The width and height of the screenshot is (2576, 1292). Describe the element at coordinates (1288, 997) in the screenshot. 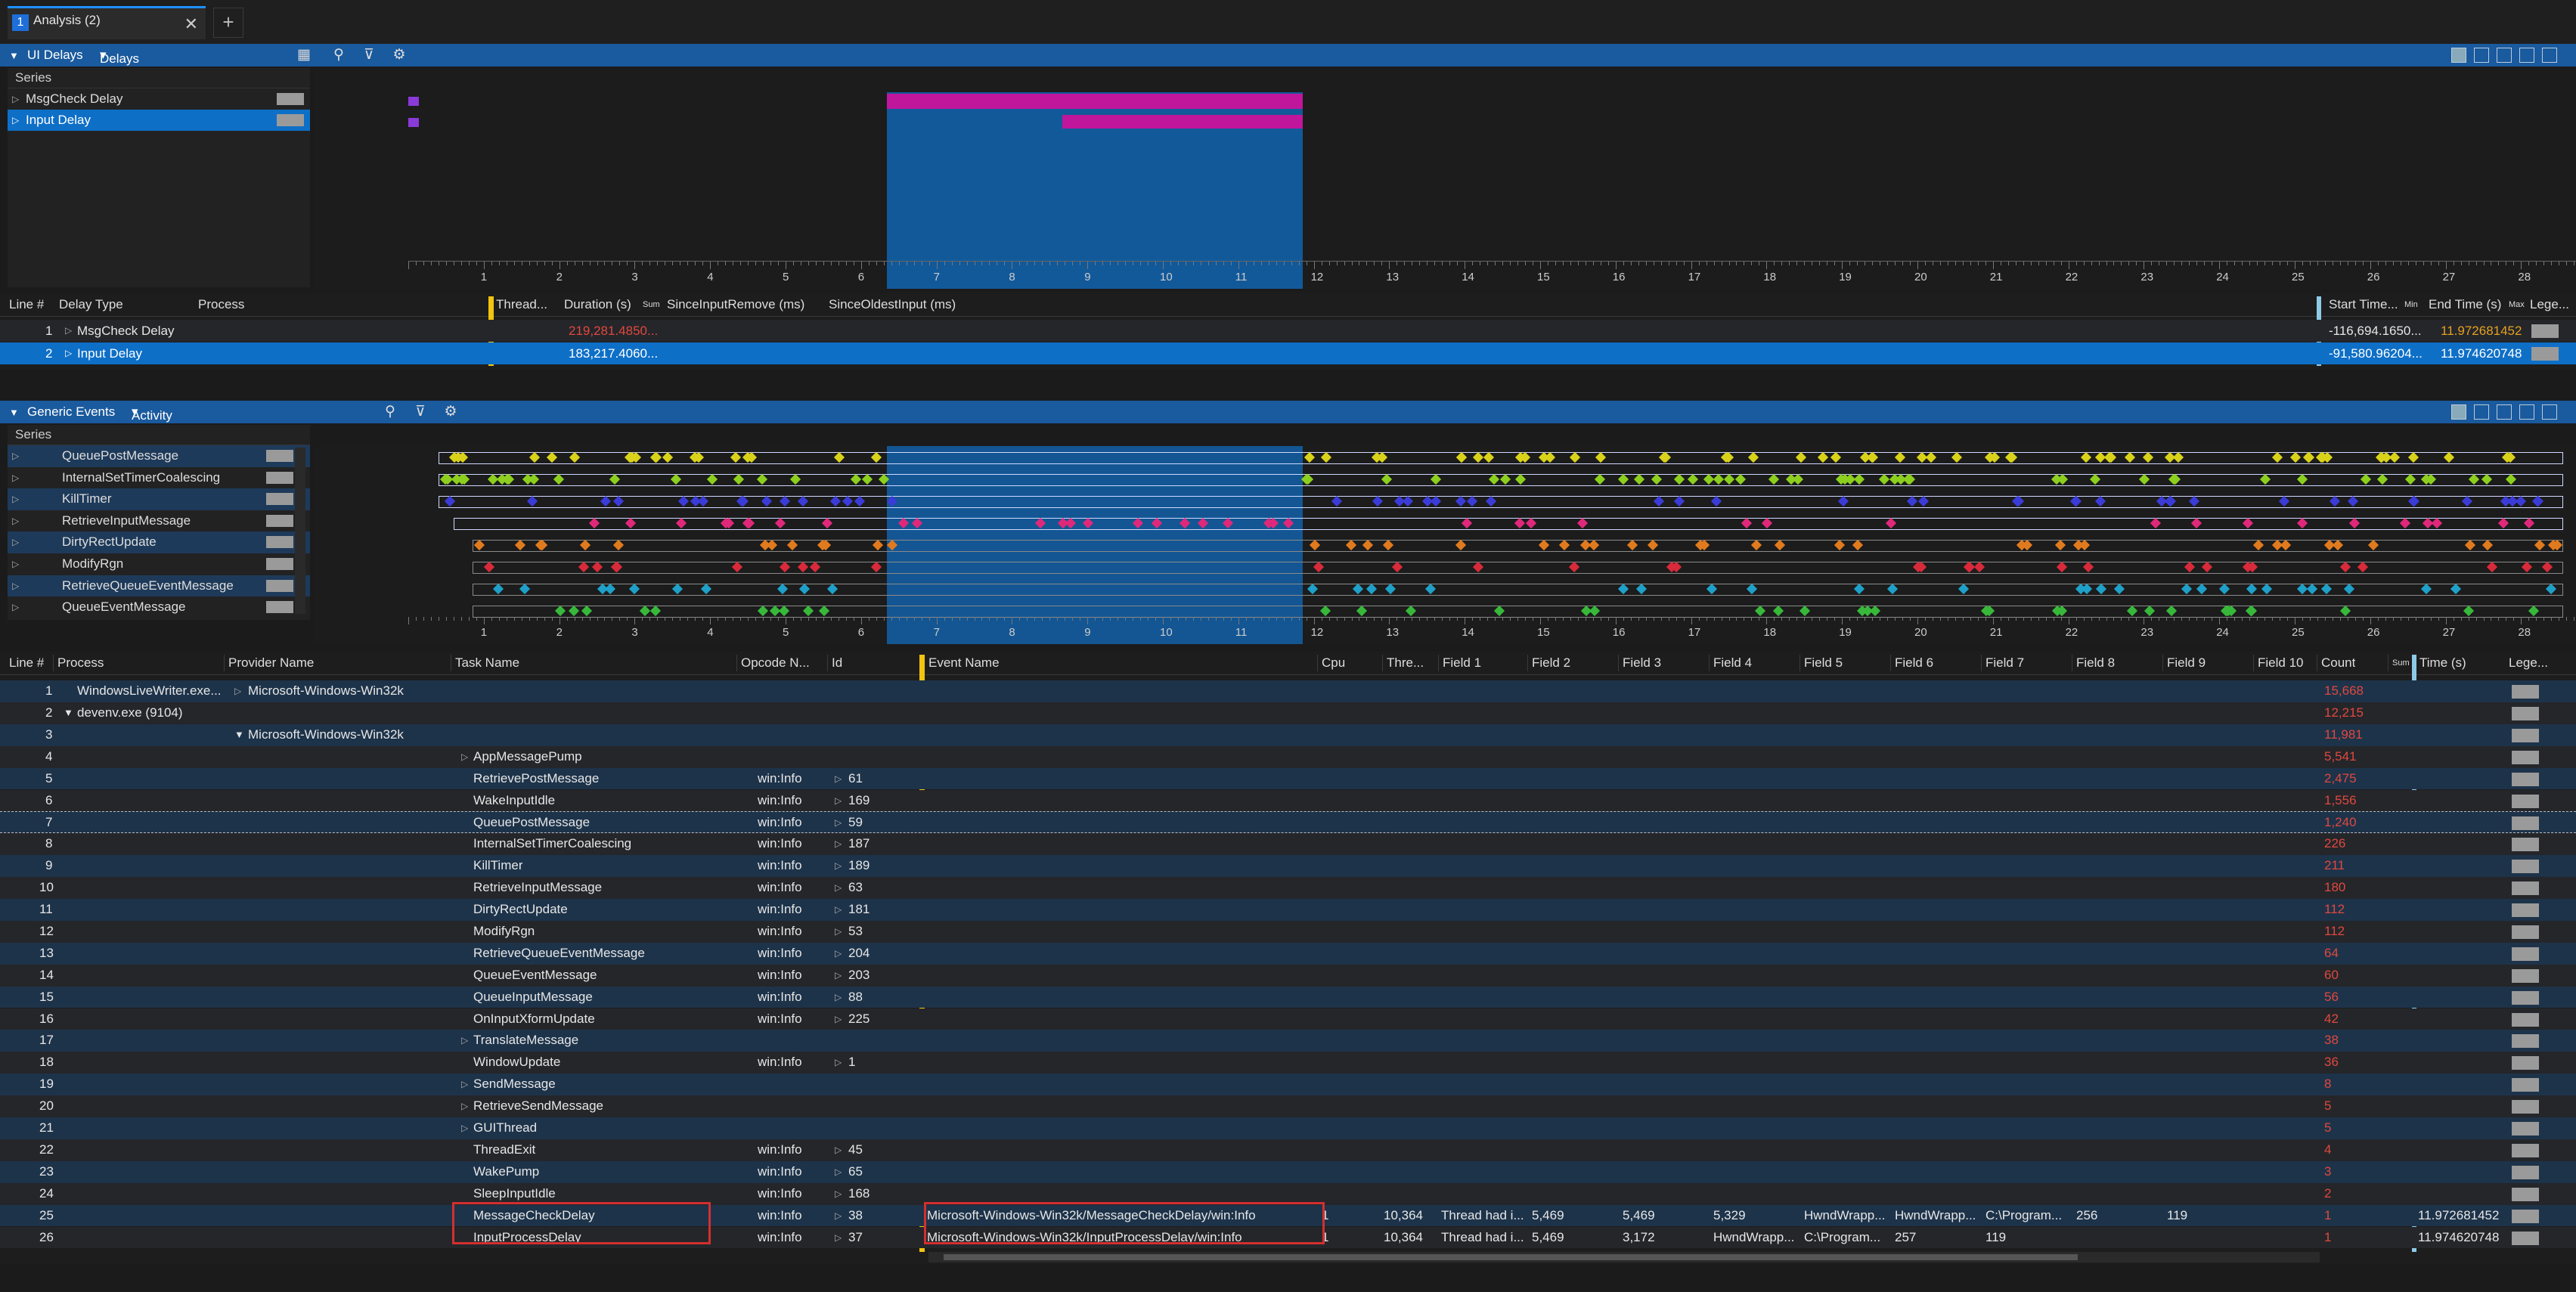

I see `table-row: 15 QueueInputMessage win:Info ▷ 88 56` at that location.